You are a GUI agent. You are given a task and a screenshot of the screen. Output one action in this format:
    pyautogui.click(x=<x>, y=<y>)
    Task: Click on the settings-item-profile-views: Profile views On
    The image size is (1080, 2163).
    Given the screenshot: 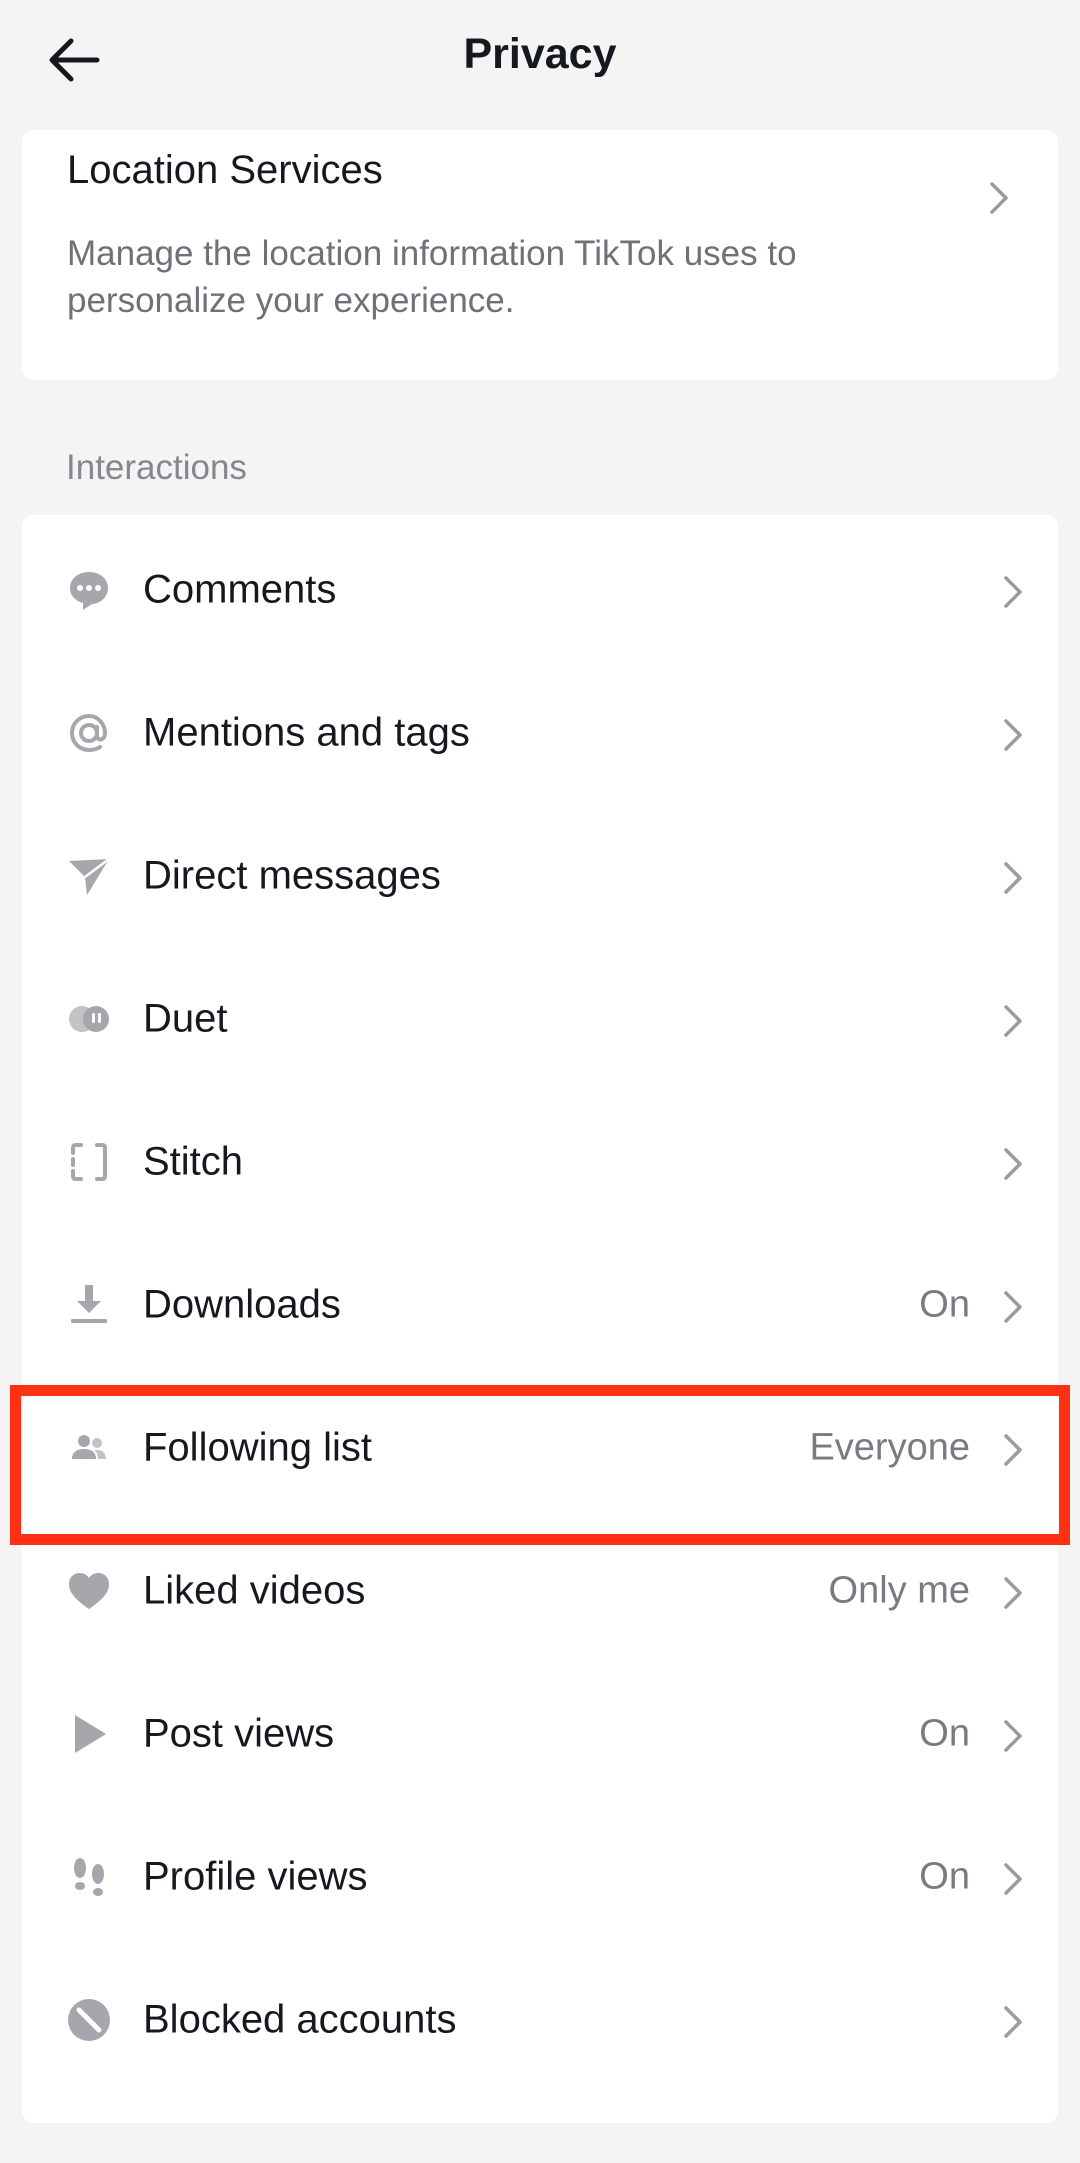 What is the action you would take?
    pyautogui.click(x=540, y=1876)
    